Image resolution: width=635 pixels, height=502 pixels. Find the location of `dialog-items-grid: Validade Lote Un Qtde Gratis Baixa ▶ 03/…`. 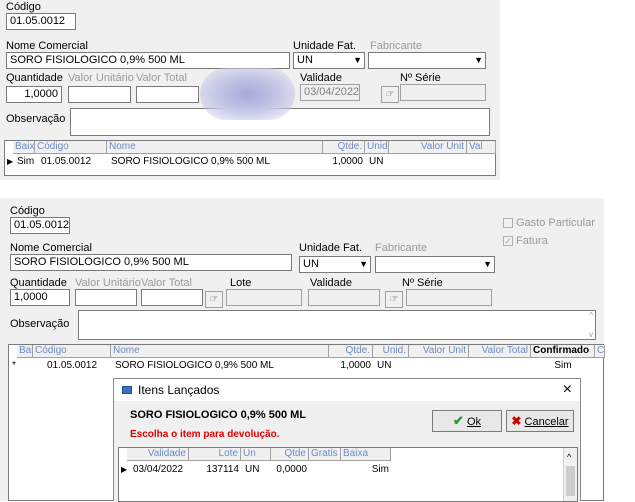

dialog-items-grid: Validade Lote Un Qtde Gratis Baixa ▶ 03/… is located at coordinates (348, 474).